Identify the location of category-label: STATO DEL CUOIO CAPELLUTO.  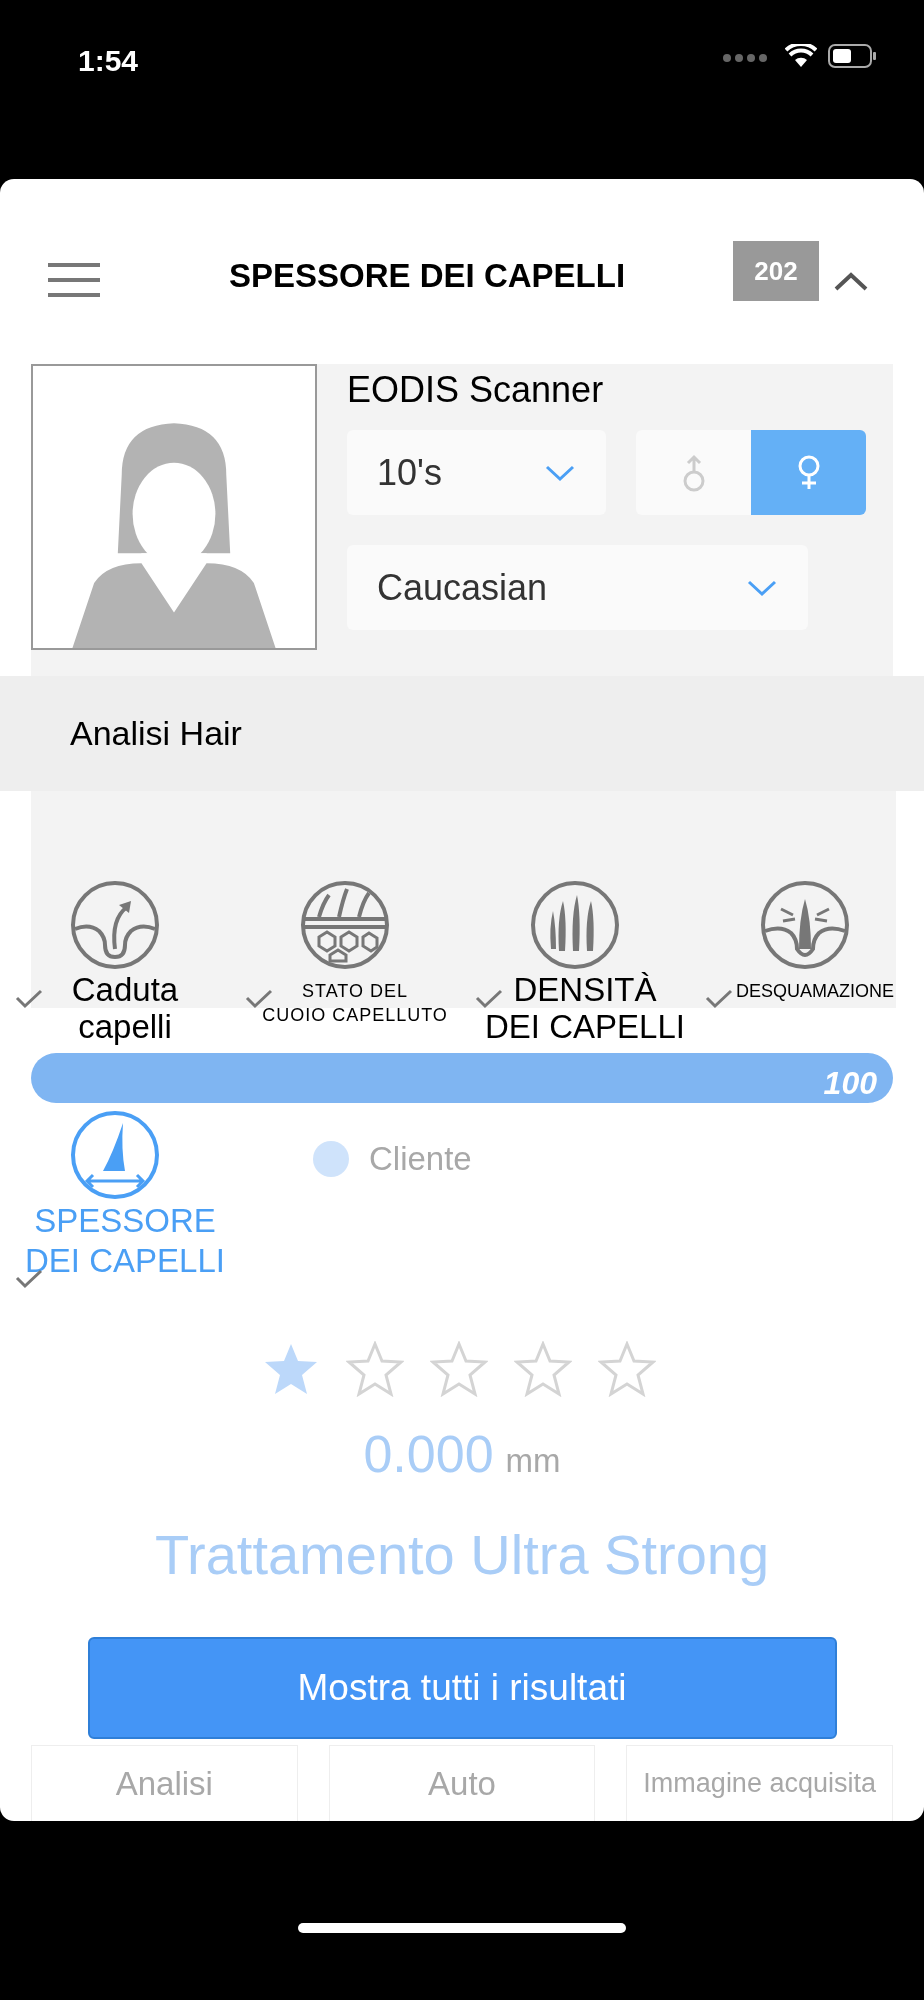
(345, 999).